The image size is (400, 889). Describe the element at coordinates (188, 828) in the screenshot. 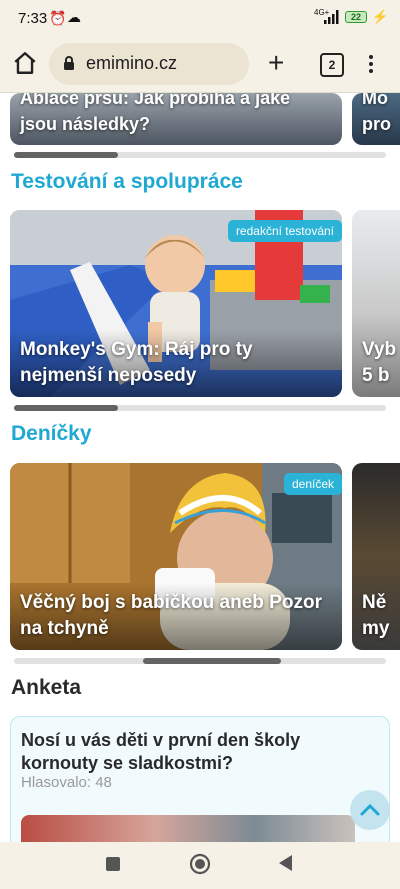

I see `poll-image` at that location.